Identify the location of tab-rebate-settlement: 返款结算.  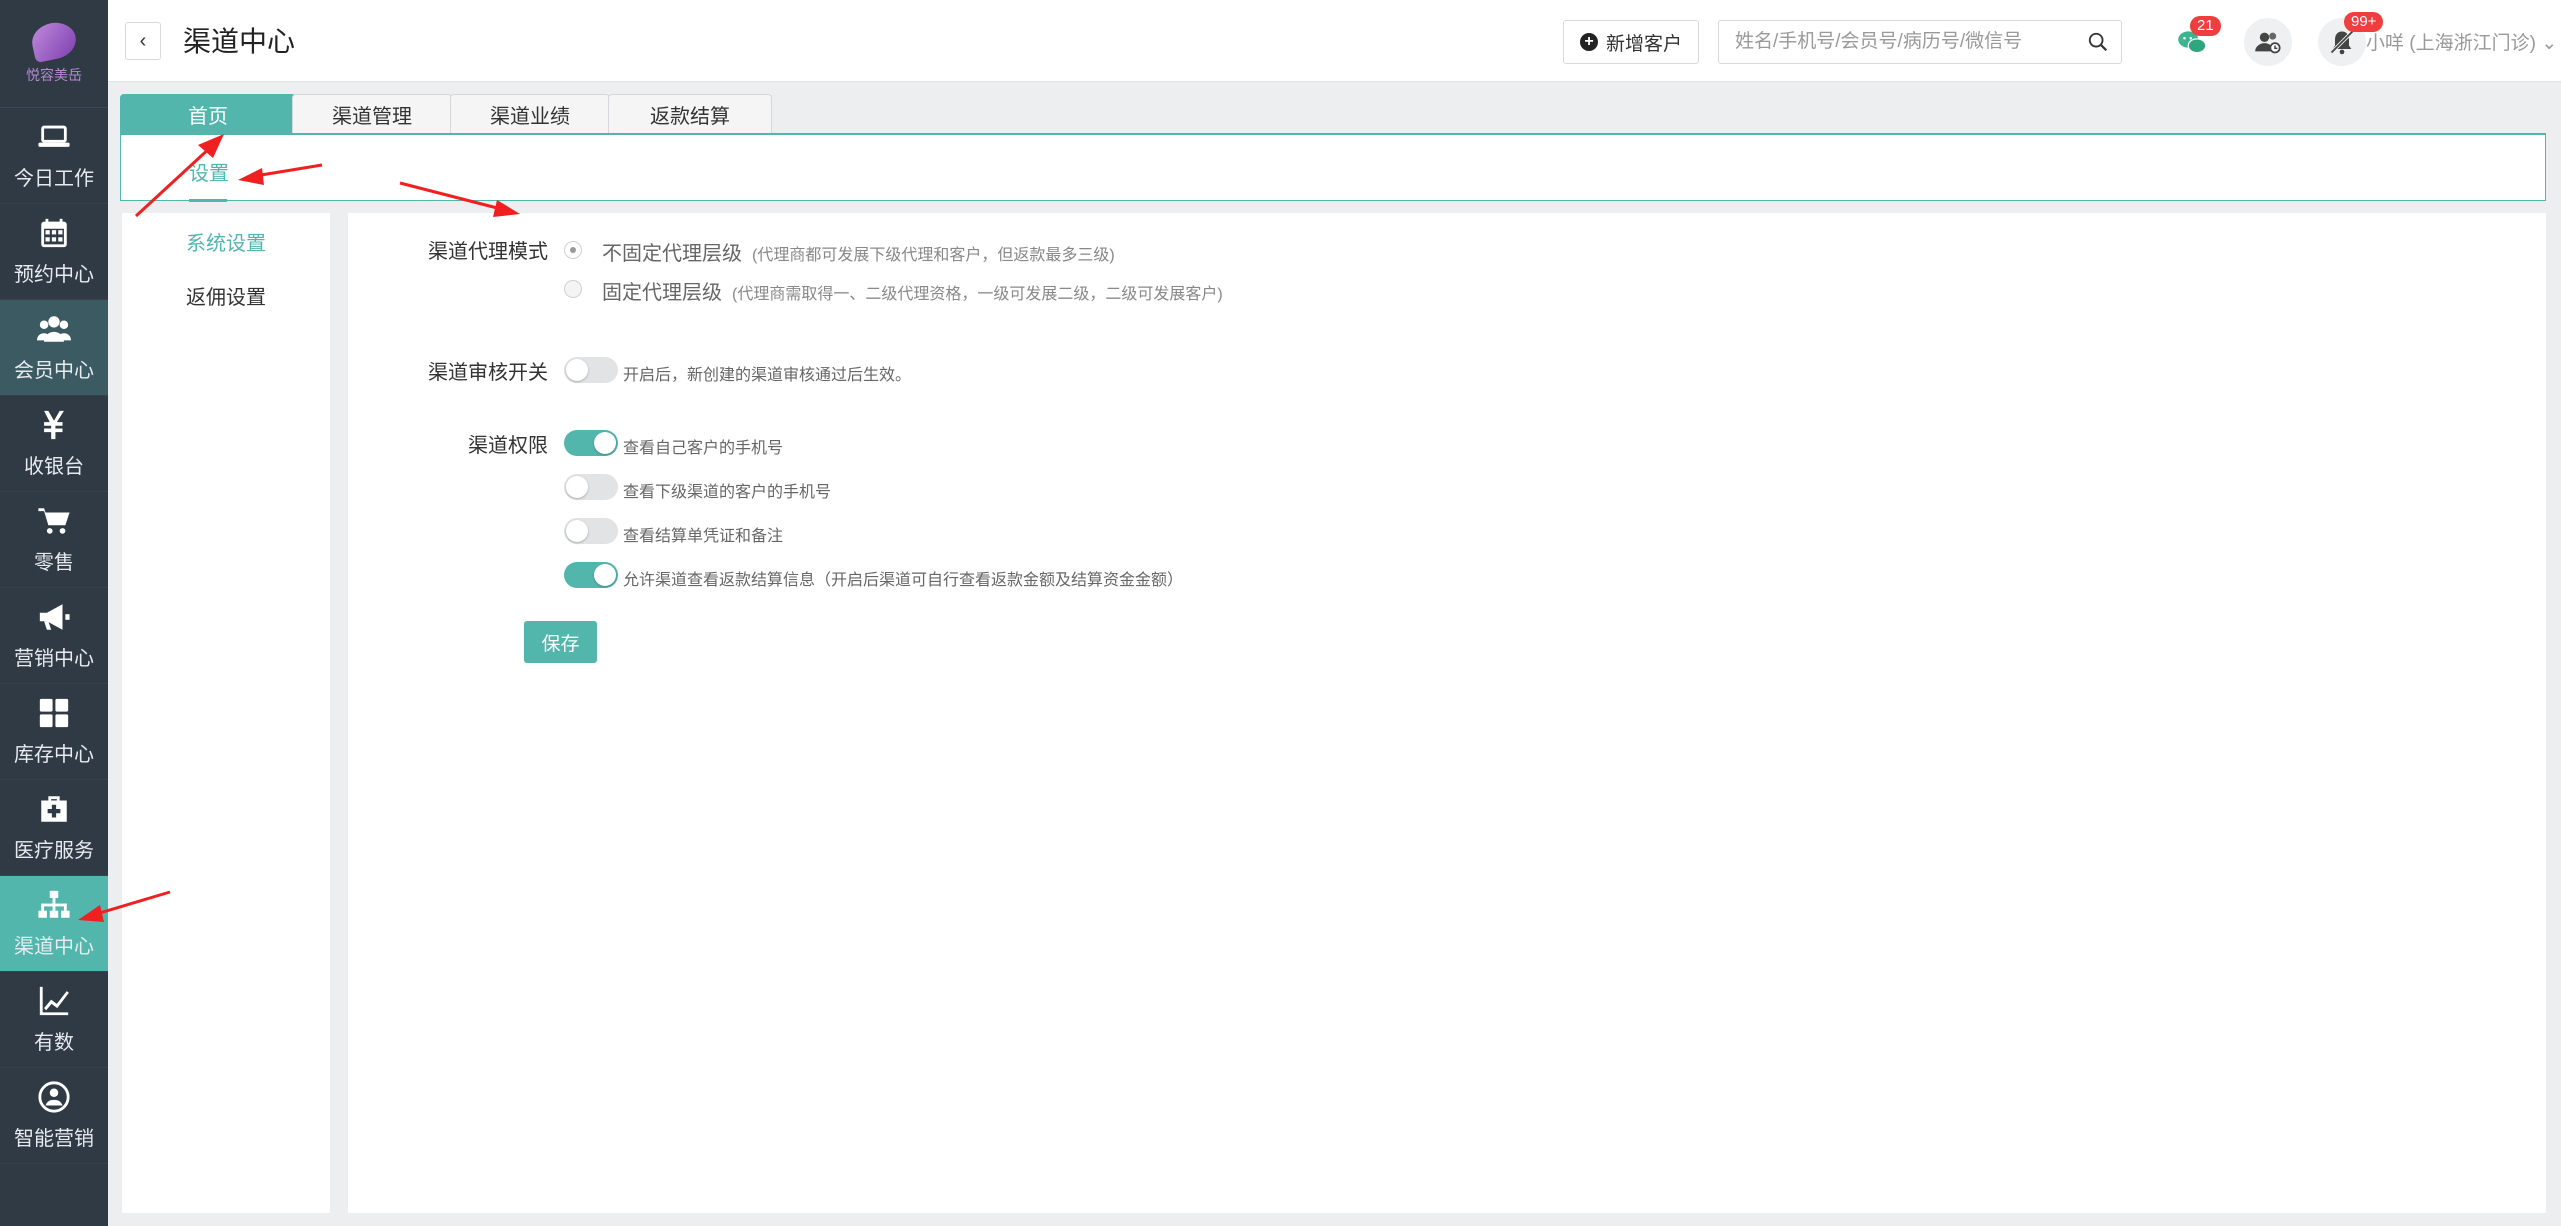
(690, 114).